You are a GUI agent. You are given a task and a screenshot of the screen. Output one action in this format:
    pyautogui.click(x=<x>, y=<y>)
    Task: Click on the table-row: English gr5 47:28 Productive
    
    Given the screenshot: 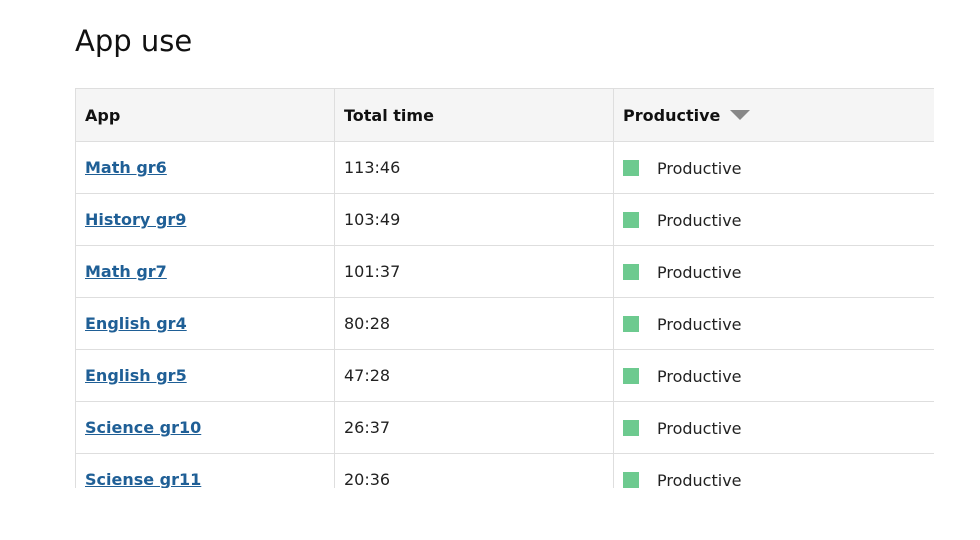 What is the action you would take?
    pyautogui.click(x=504, y=375)
    